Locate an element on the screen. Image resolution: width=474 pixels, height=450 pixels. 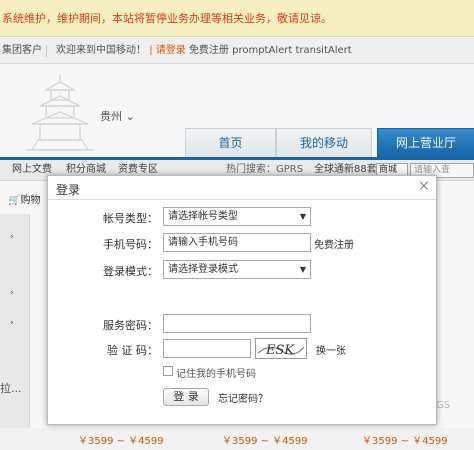
svg-text: ESK is located at coordinates (280, 350).